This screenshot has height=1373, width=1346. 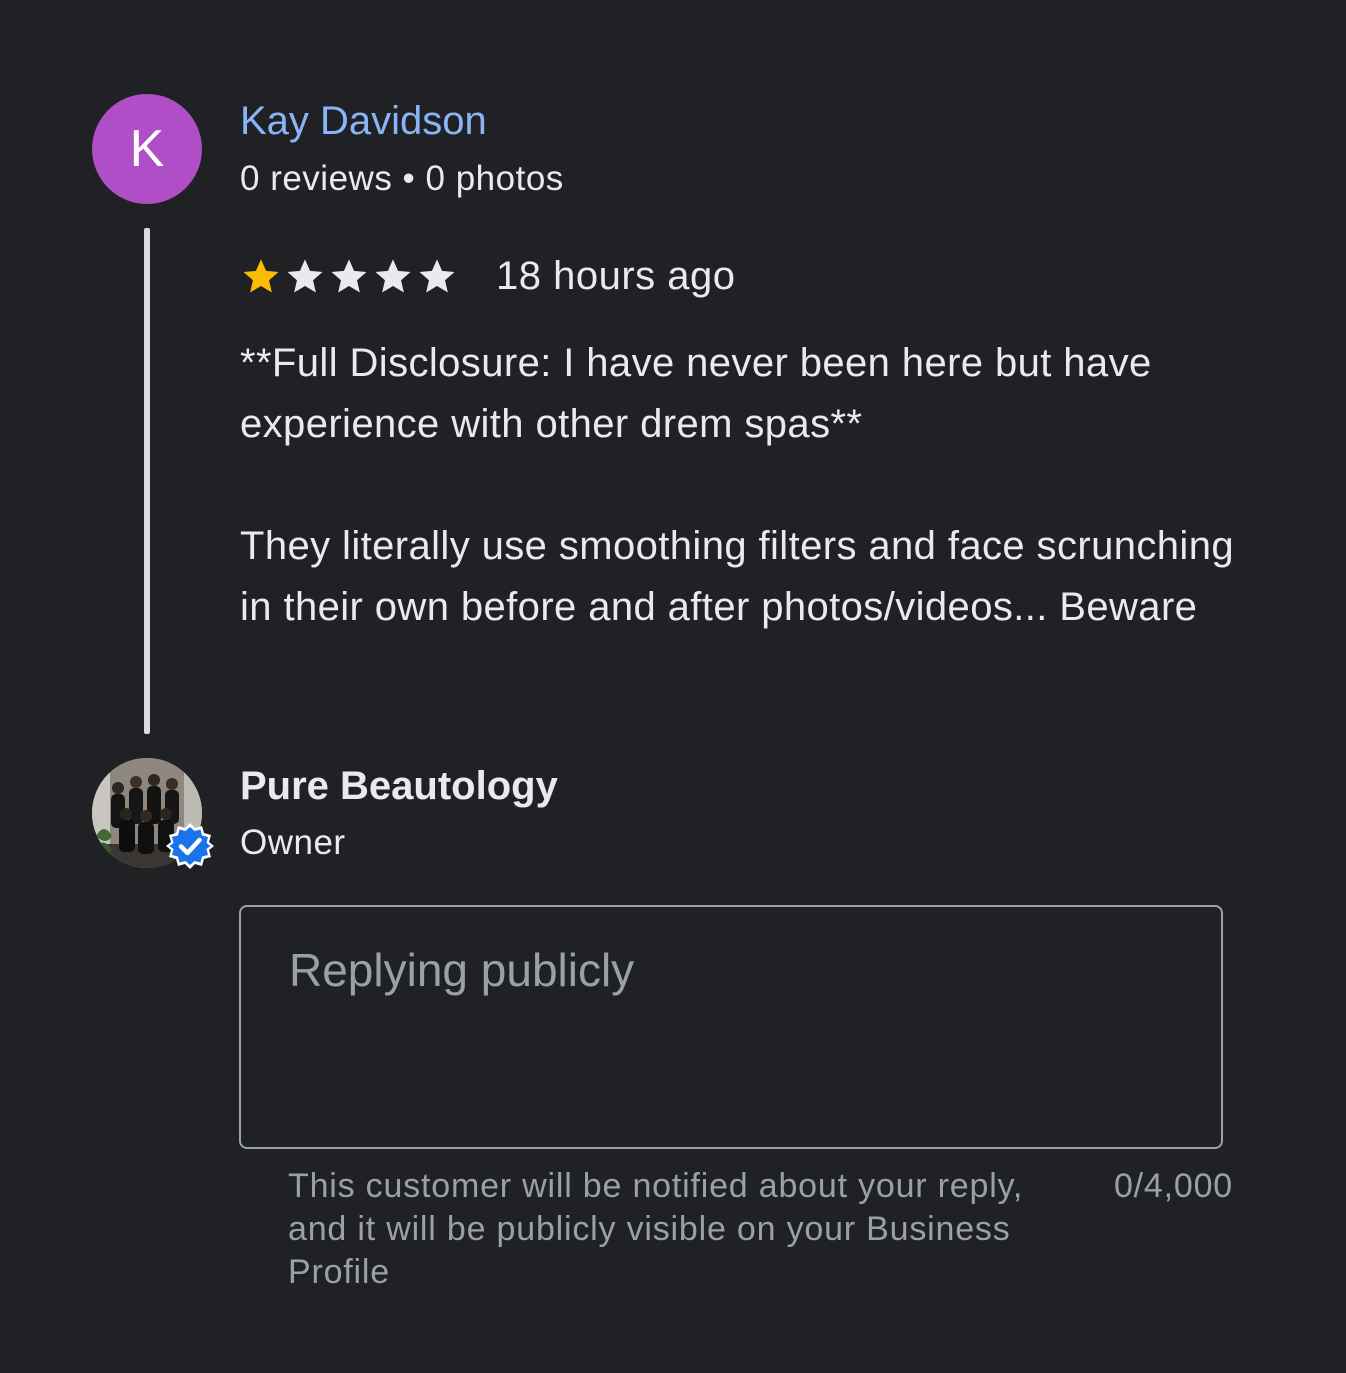 What do you see at coordinates (190, 846) in the screenshot?
I see `verified-check-icon` at bounding box center [190, 846].